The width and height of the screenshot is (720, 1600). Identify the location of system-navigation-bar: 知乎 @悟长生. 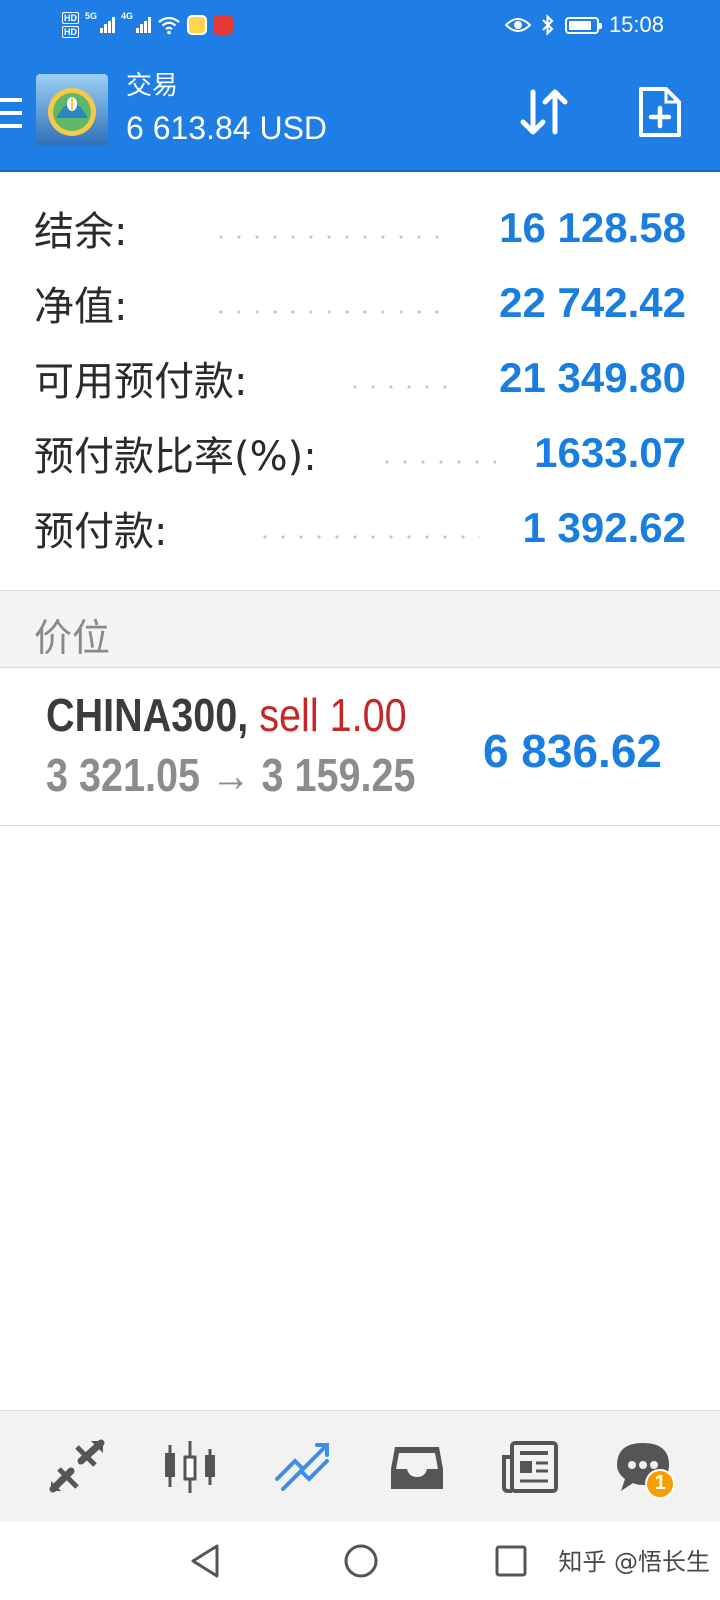
(360, 1561).